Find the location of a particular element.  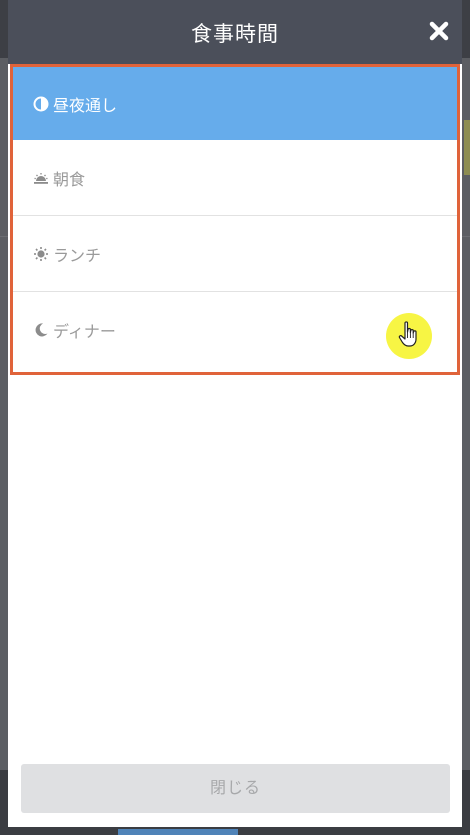

sun-icon is located at coordinates (41, 254).